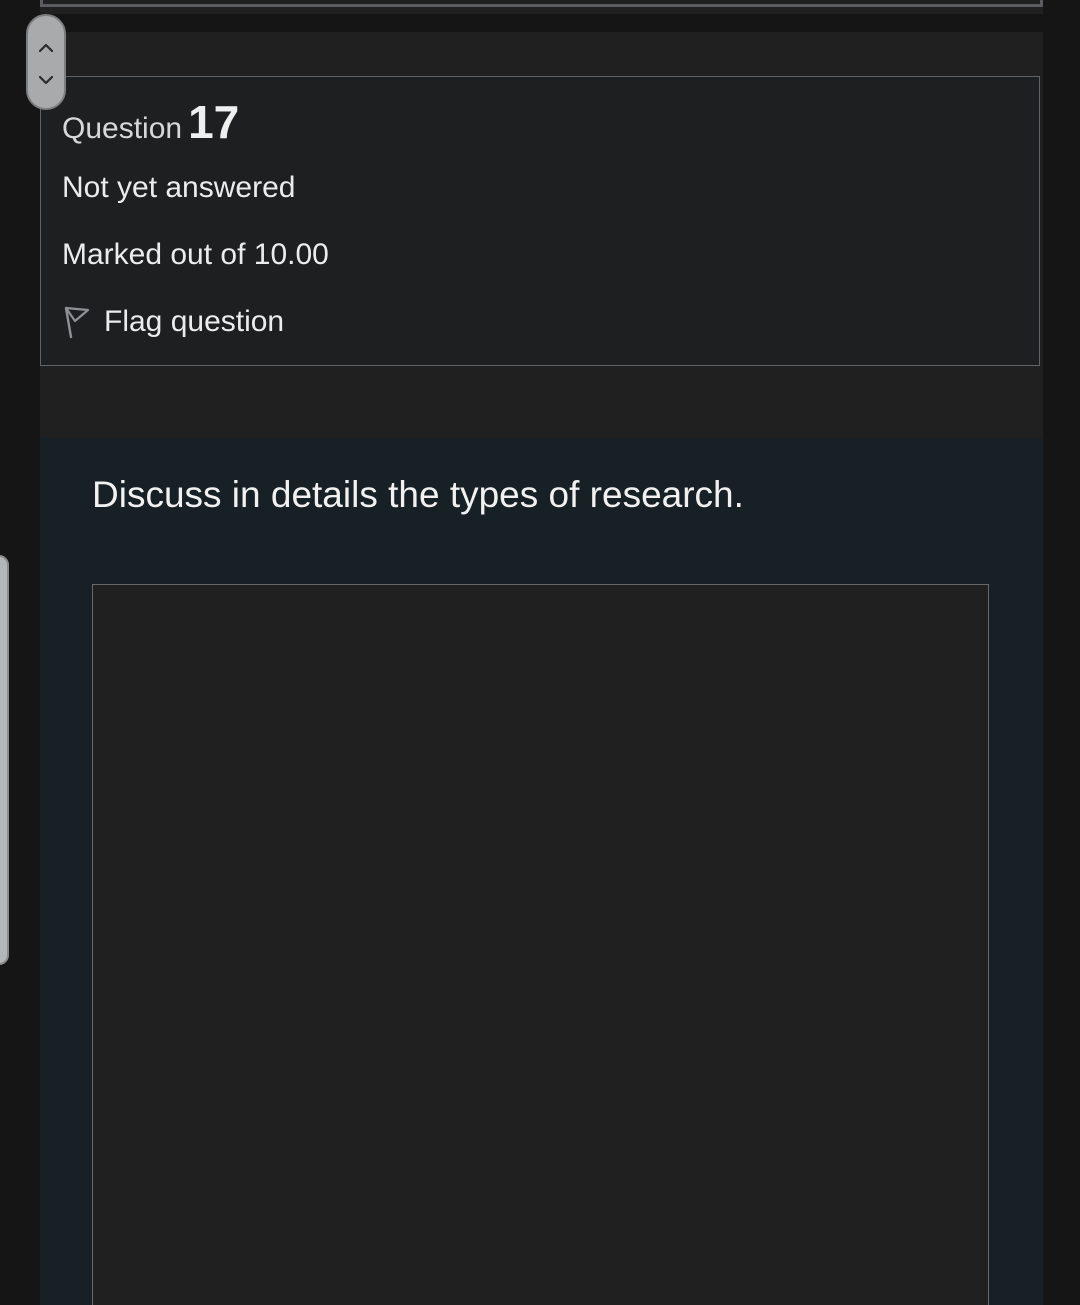 The width and height of the screenshot is (1080, 1305). I want to click on question-number: 17, so click(214, 122).